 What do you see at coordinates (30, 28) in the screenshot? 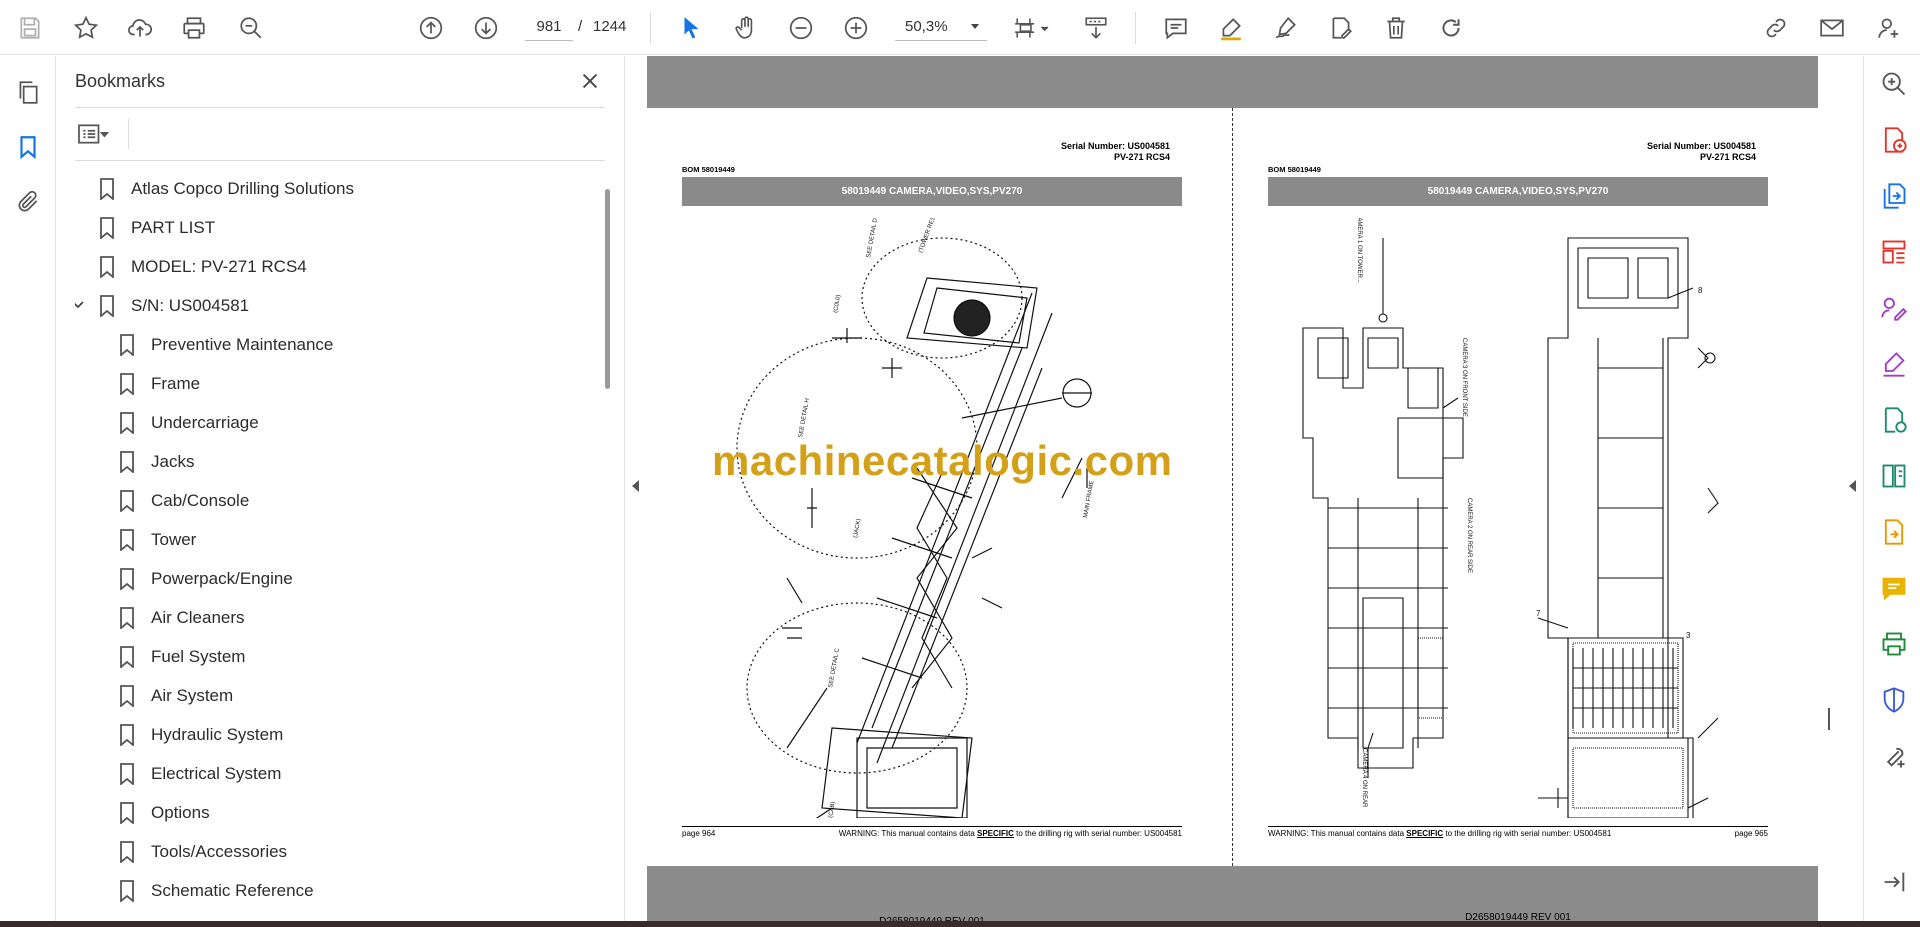
I see `save-icon` at bounding box center [30, 28].